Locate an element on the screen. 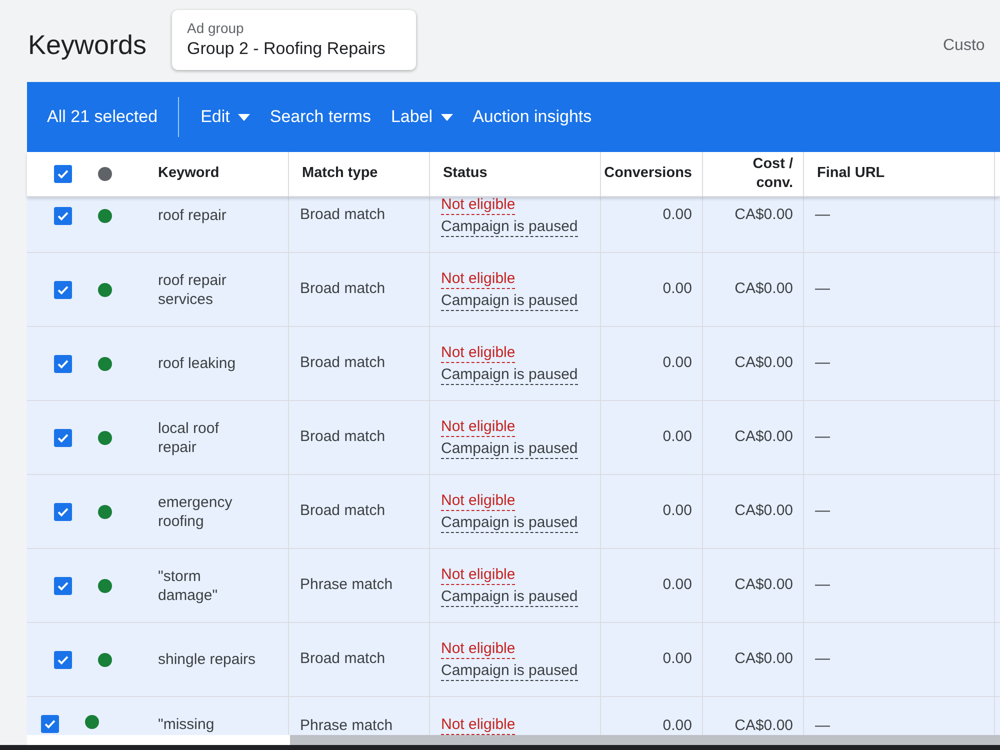 The width and height of the screenshot is (1000, 750). column-header: Match type is located at coordinates (340, 174).